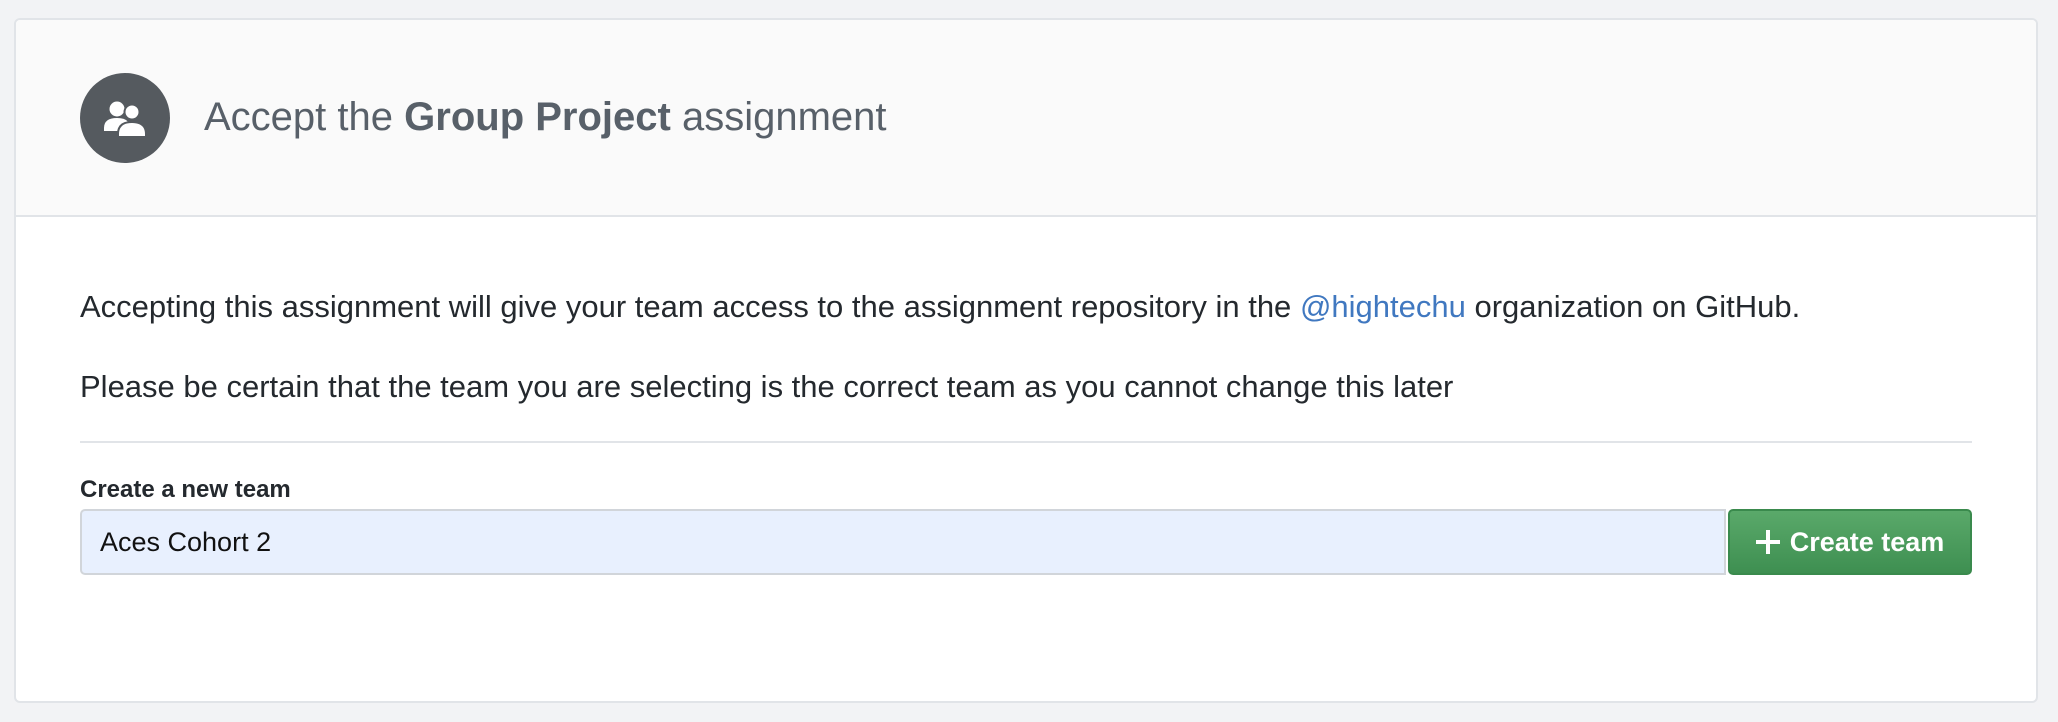  I want to click on intro-after: organization on GitHub., so click(1637, 306).